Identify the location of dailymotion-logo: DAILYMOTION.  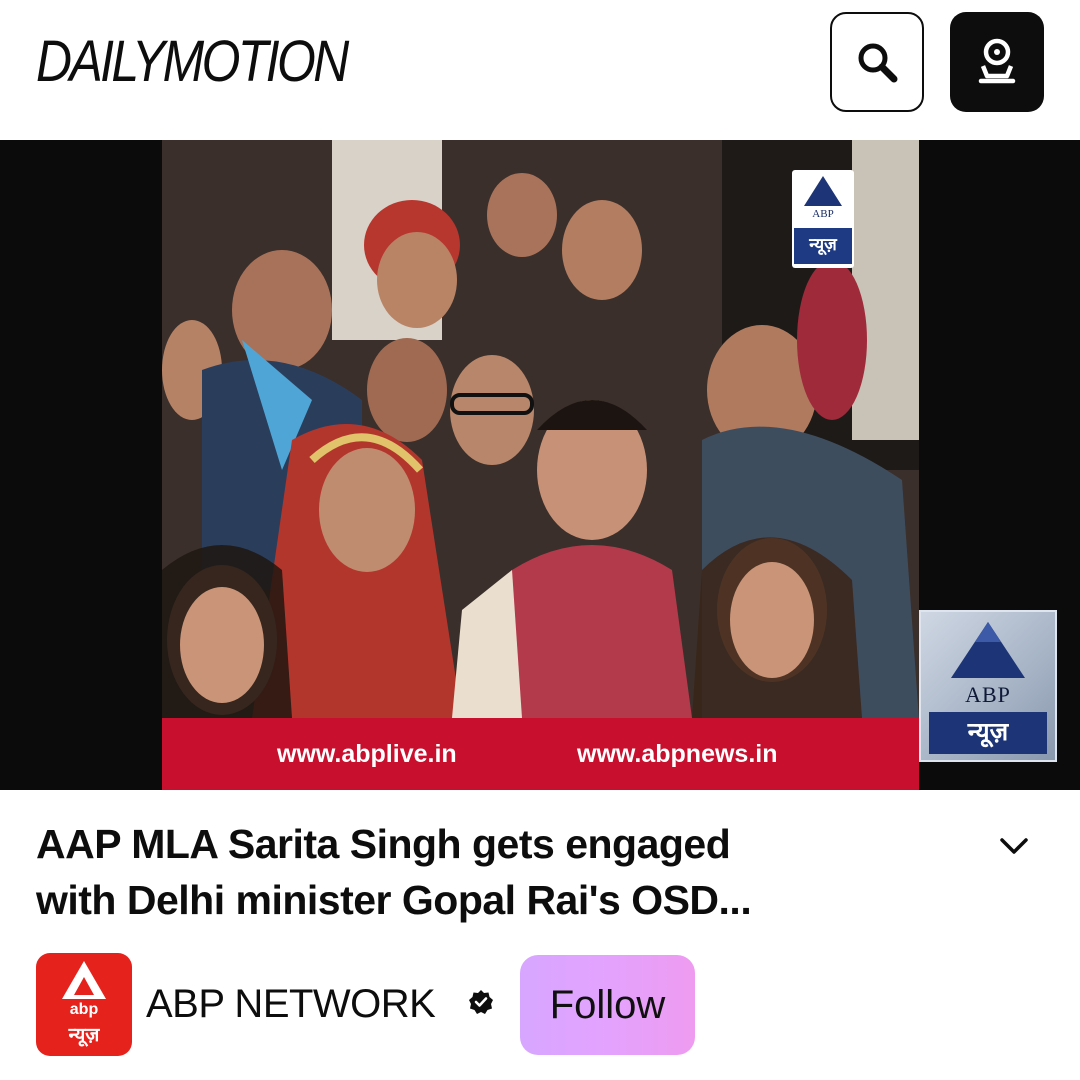
(192, 62).